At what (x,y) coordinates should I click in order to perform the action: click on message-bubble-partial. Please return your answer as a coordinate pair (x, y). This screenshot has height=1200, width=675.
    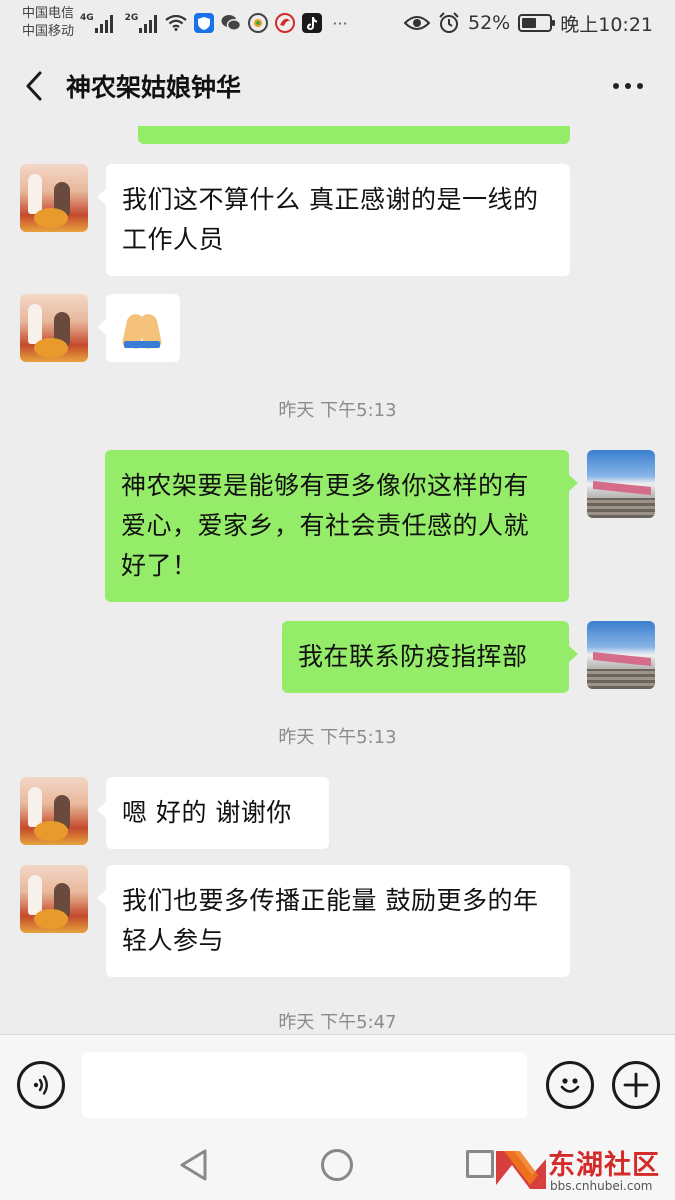
    Looking at the image, I should click on (354, 135).